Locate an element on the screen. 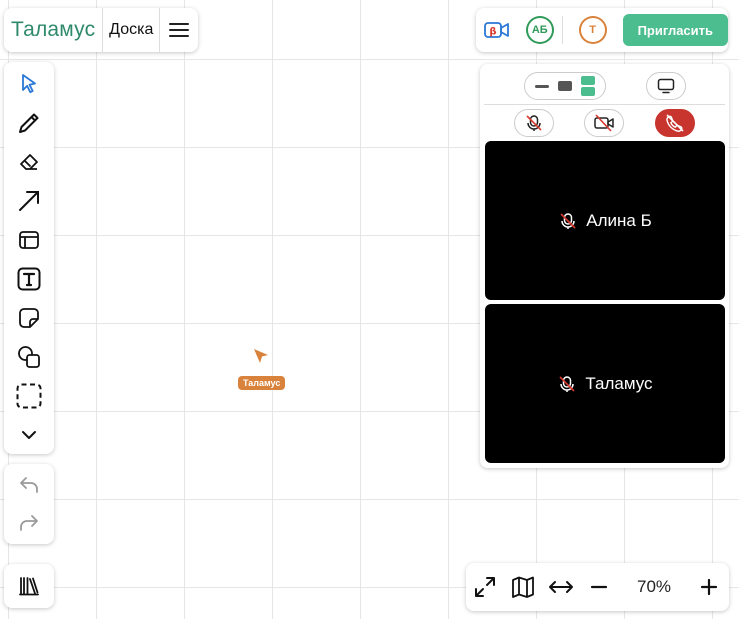  layout-stacked-icon is located at coordinates (587, 86).